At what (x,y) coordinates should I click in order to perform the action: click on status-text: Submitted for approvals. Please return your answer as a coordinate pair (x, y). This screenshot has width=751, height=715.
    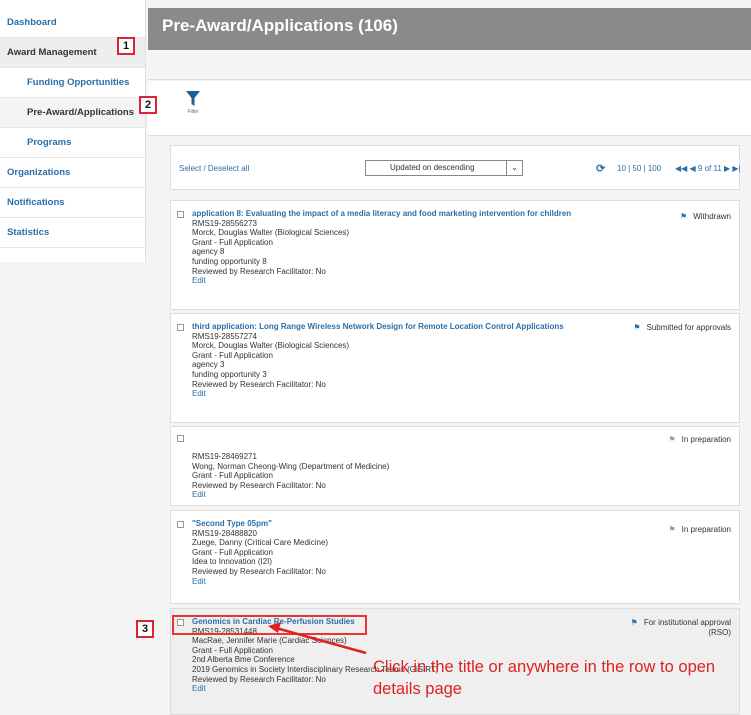
    Looking at the image, I should click on (689, 327).